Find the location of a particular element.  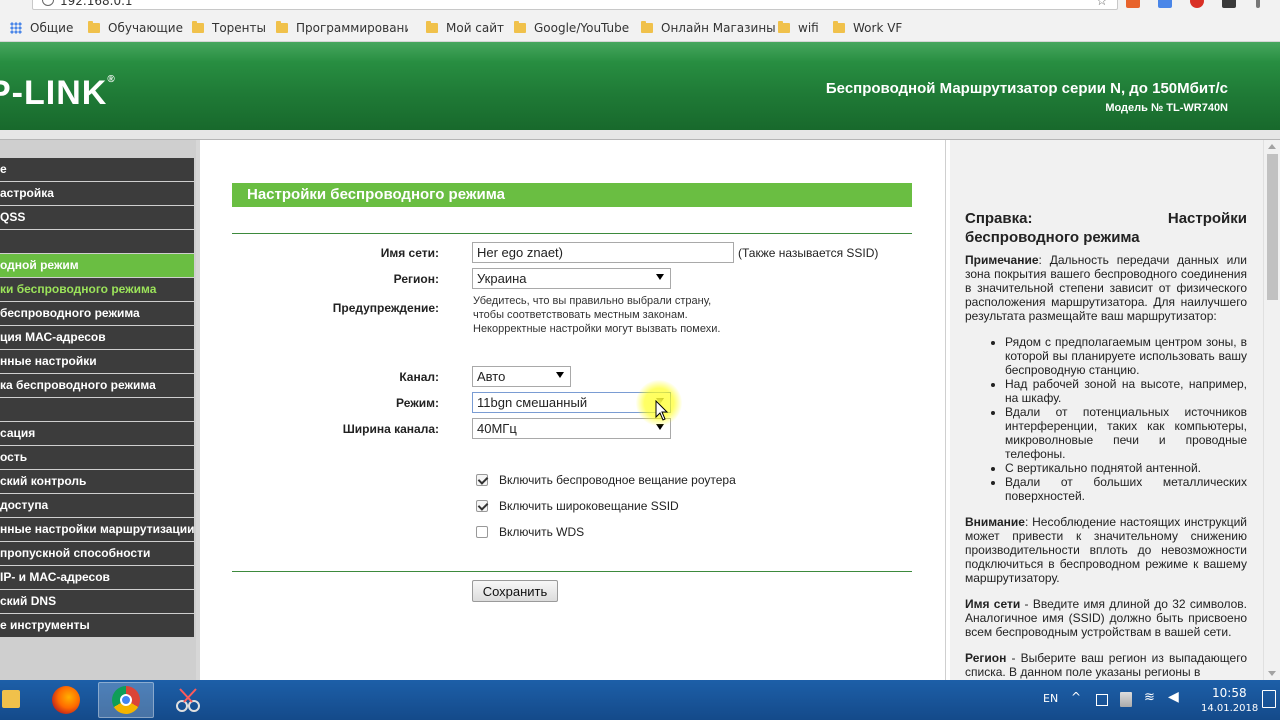

enable-wireless-checkbox is located at coordinates (482, 480).